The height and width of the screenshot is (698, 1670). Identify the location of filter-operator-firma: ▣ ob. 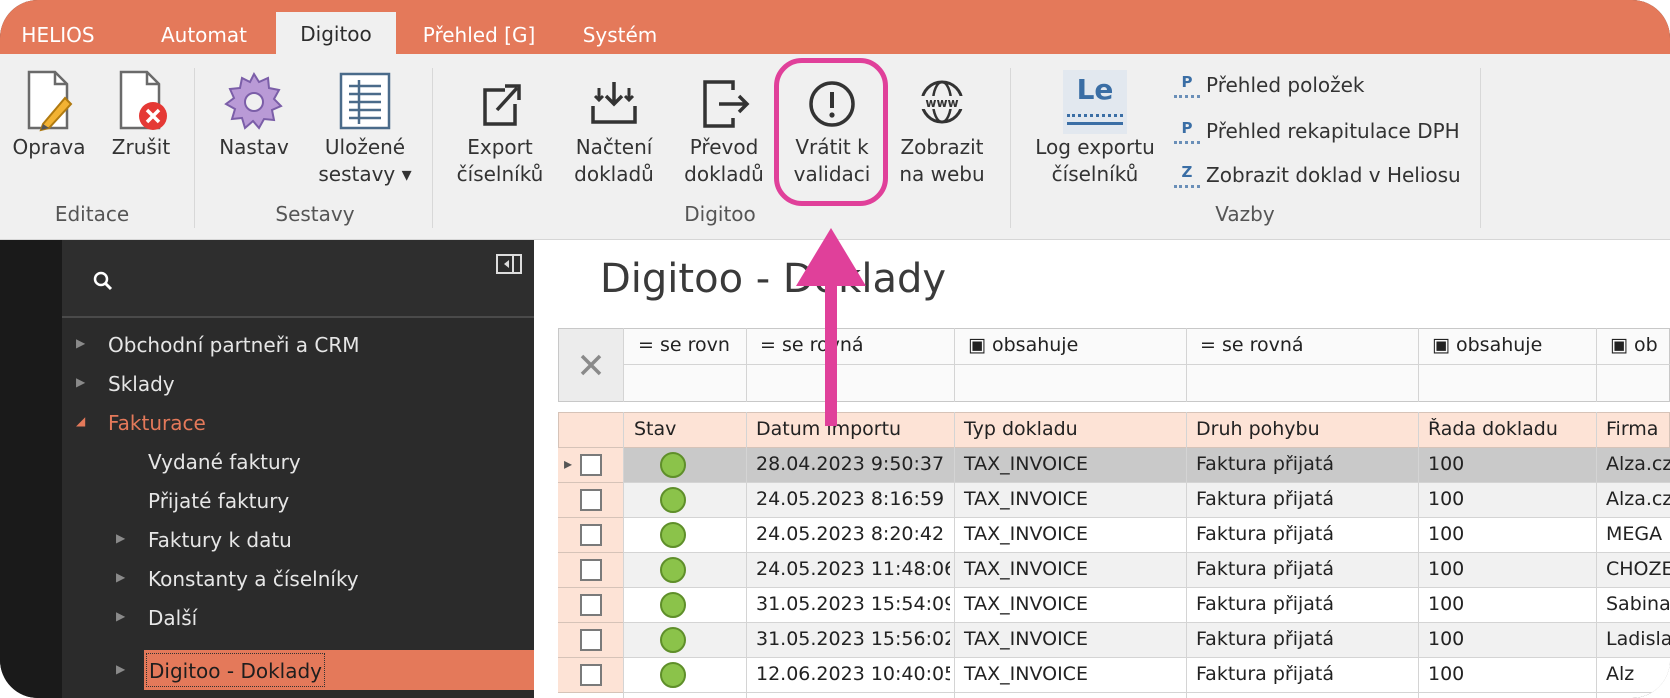
(1637, 345).